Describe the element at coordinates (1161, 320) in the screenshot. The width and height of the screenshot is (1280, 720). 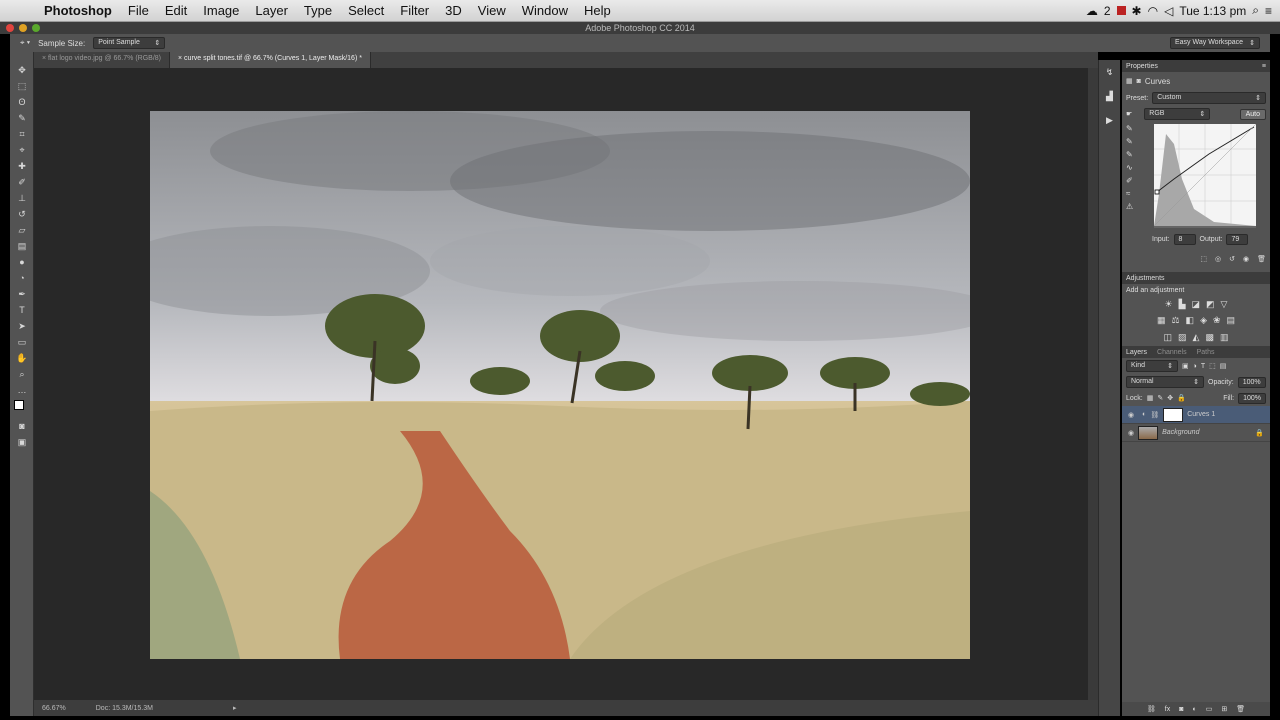
I see `hue-saturation-icon: ▦` at that location.